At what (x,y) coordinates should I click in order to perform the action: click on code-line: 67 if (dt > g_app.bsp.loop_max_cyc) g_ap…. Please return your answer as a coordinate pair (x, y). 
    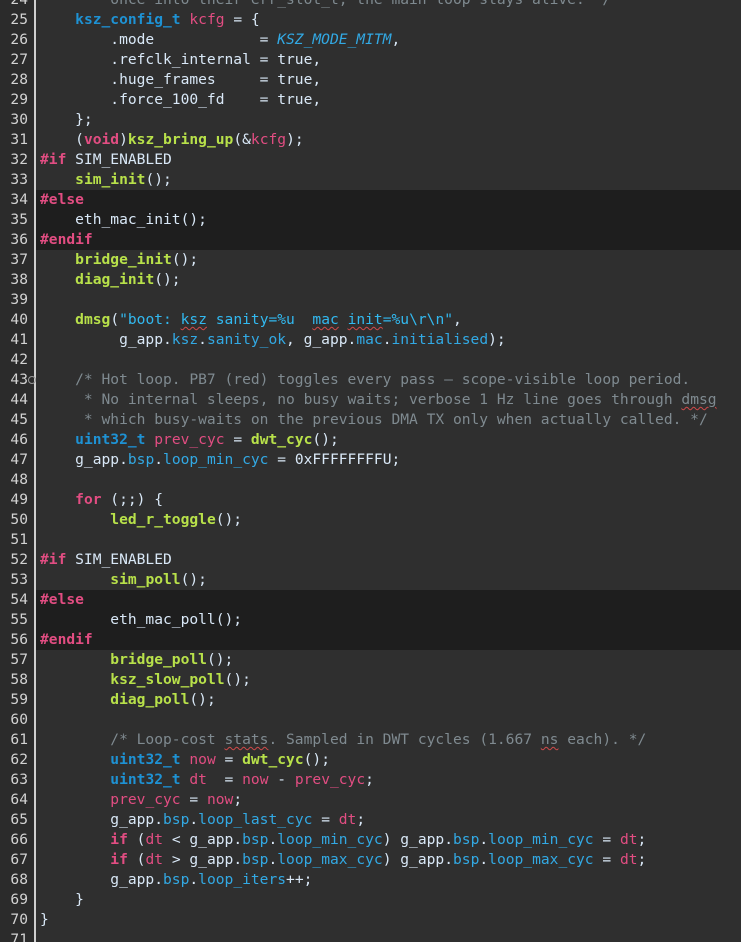
    Looking at the image, I should click on (370, 860).